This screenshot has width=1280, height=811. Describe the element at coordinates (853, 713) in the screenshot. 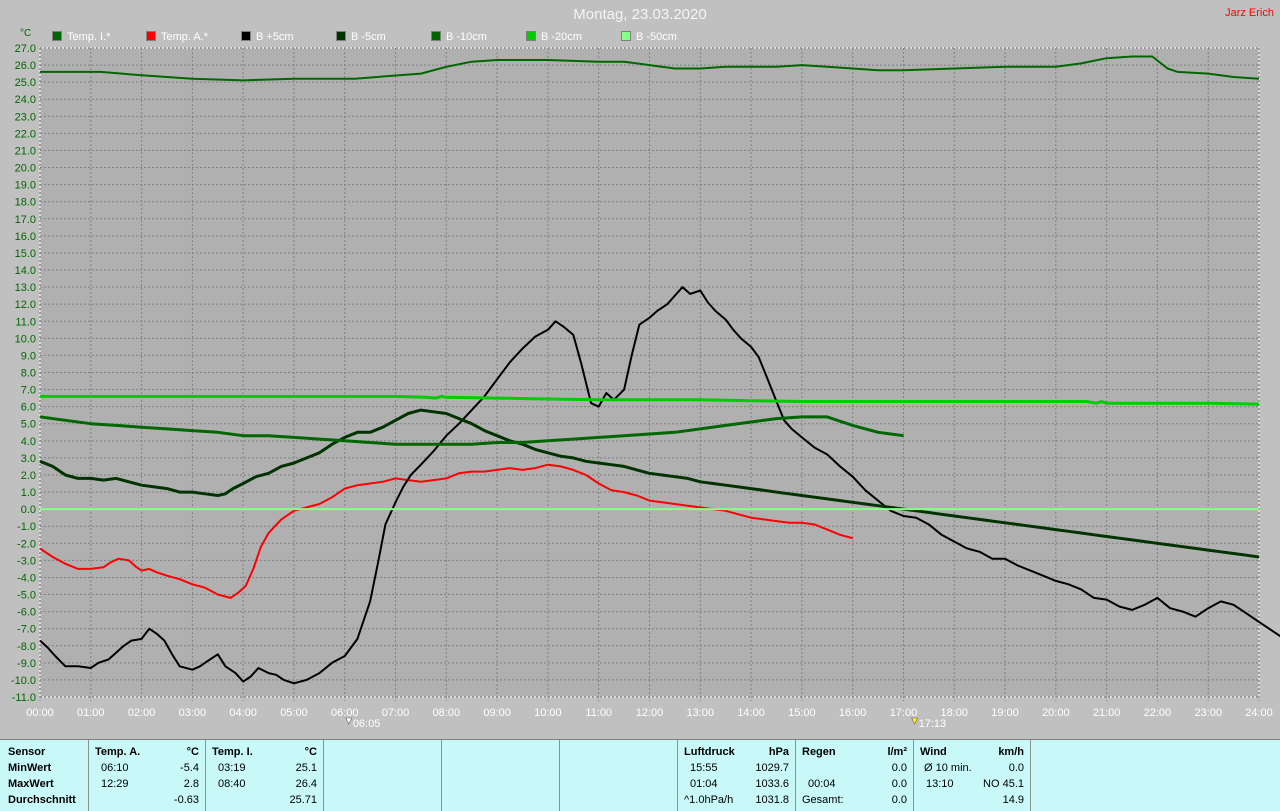

I see `x-tick-label: 16:00` at that location.